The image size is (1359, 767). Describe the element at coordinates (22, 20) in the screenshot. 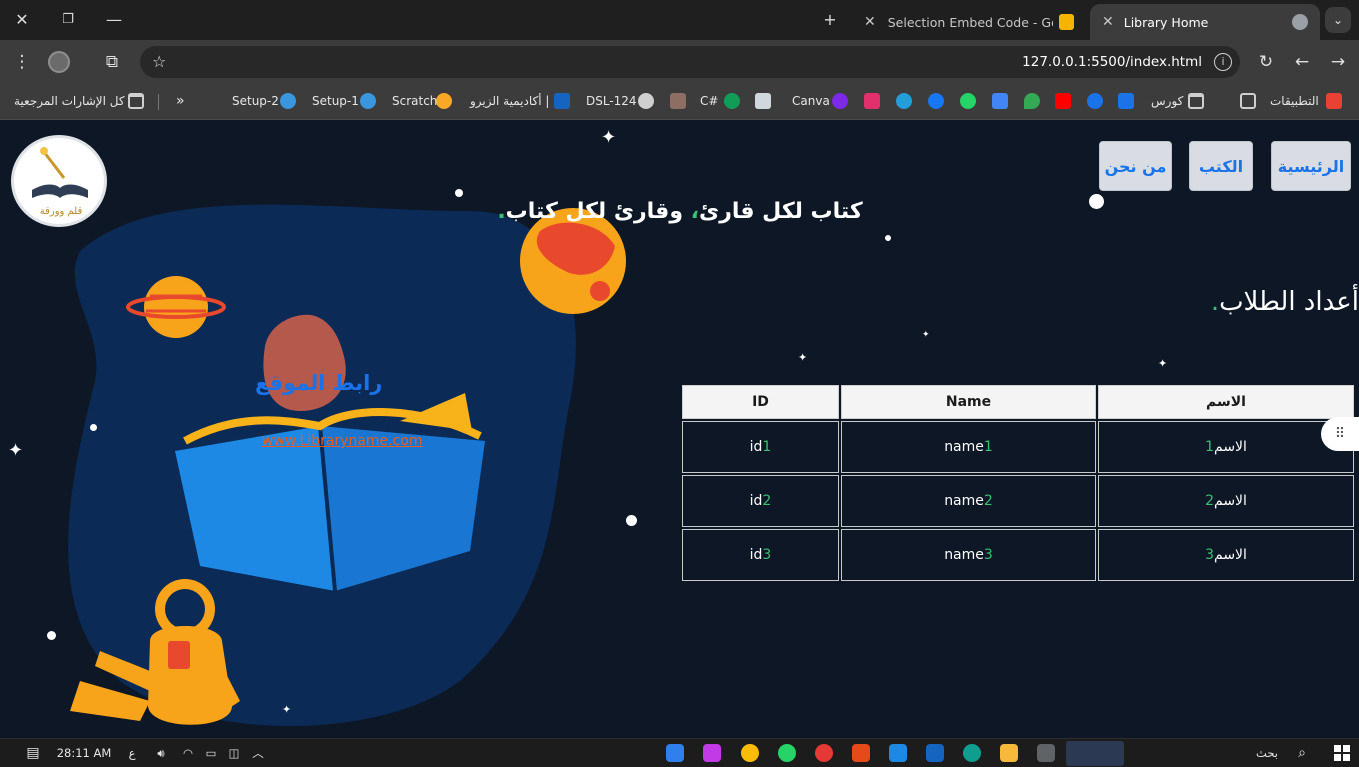

I see `window-close-button: ✕` at that location.